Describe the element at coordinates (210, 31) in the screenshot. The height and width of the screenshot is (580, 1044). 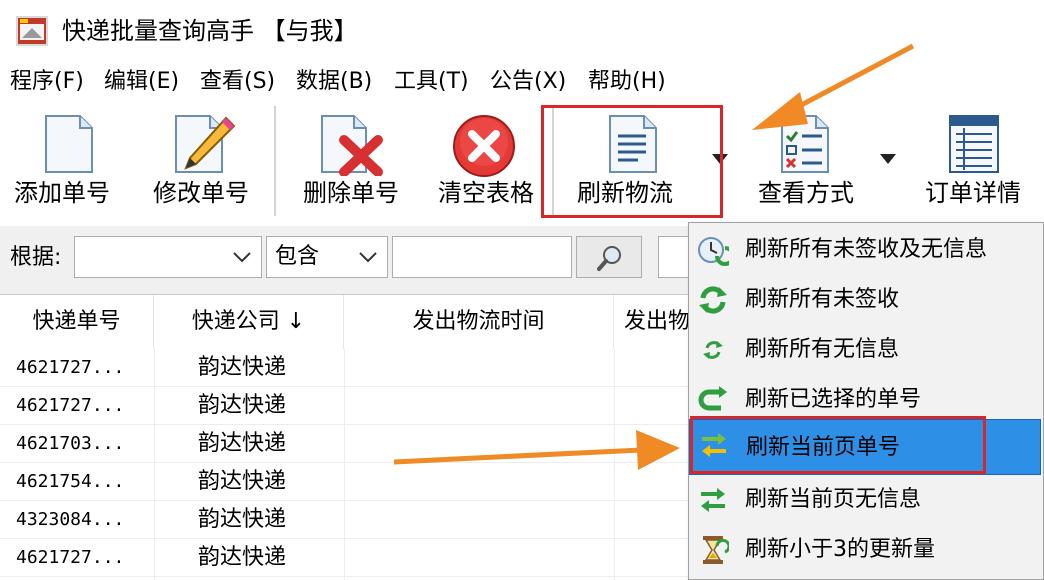
I see `window-title: 快递批量查询高手 【与我】` at that location.